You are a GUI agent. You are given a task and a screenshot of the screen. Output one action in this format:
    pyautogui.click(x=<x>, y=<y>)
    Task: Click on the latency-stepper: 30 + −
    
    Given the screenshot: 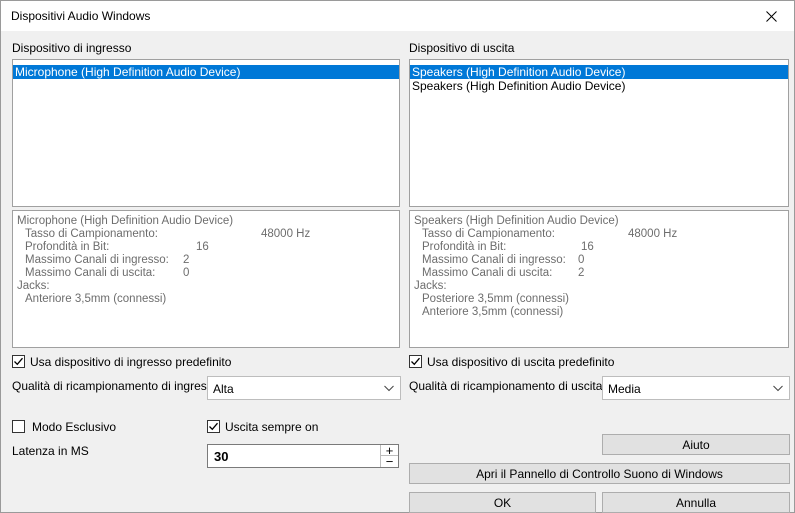 What is the action you would take?
    pyautogui.click(x=303, y=456)
    